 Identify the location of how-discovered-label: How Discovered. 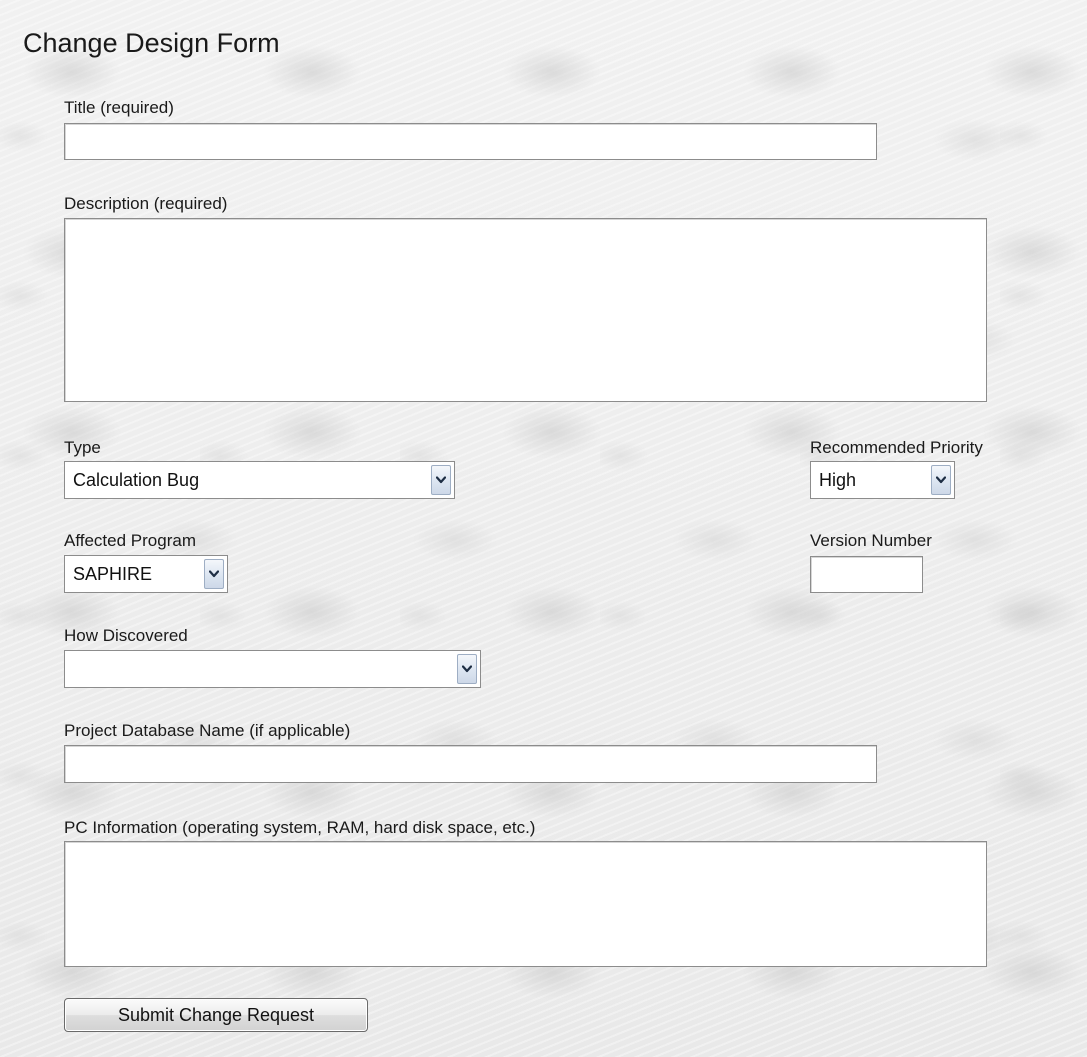
(126, 635).